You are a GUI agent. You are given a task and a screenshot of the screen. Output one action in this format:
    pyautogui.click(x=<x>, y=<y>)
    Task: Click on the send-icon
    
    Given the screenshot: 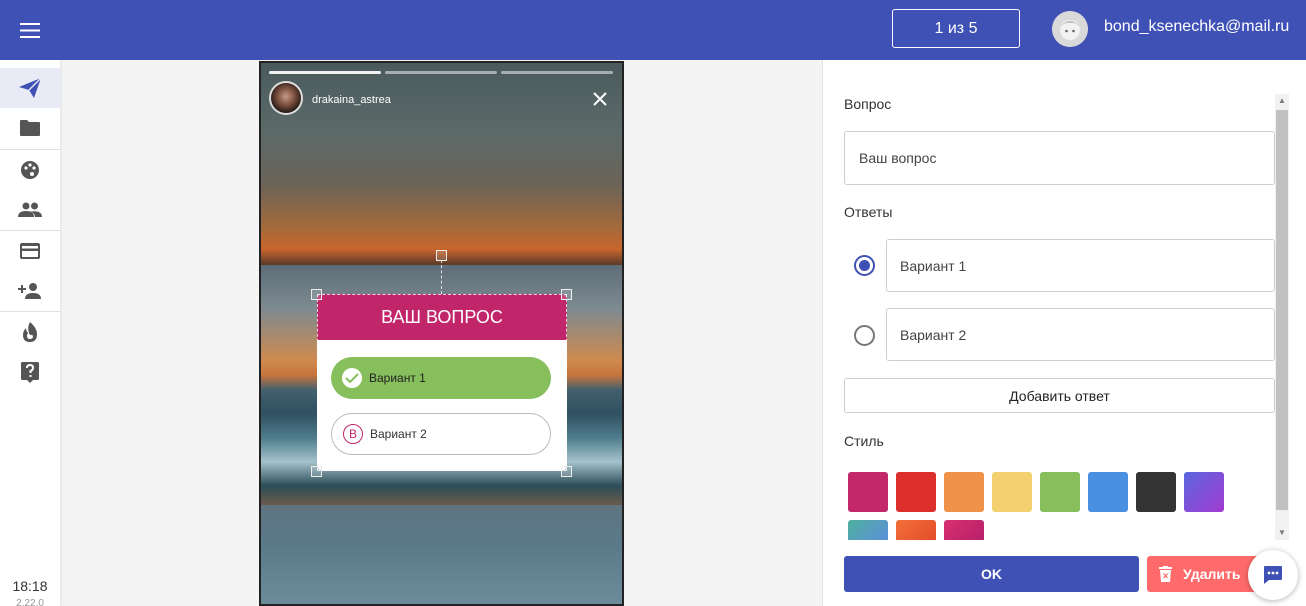 What is the action you would take?
    pyautogui.click(x=30, y=87)
    